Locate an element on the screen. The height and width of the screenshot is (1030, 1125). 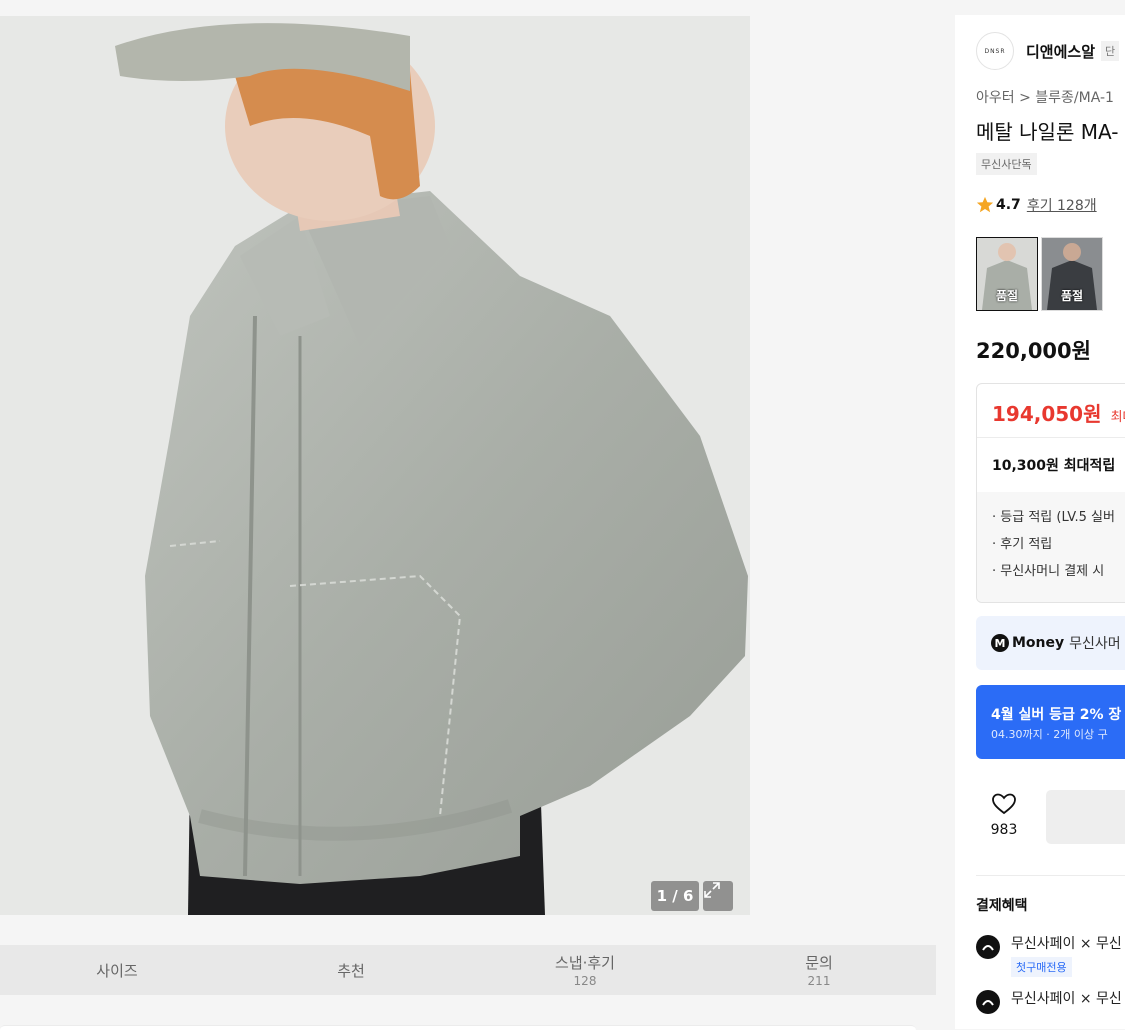
color-option-charcoal: 품절 is located at coordinates (1072, 274).